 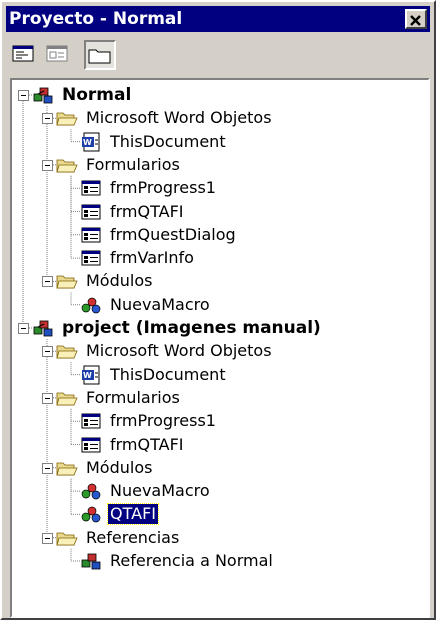 I want to click on view-code-icon, so click(x=23, y=53).